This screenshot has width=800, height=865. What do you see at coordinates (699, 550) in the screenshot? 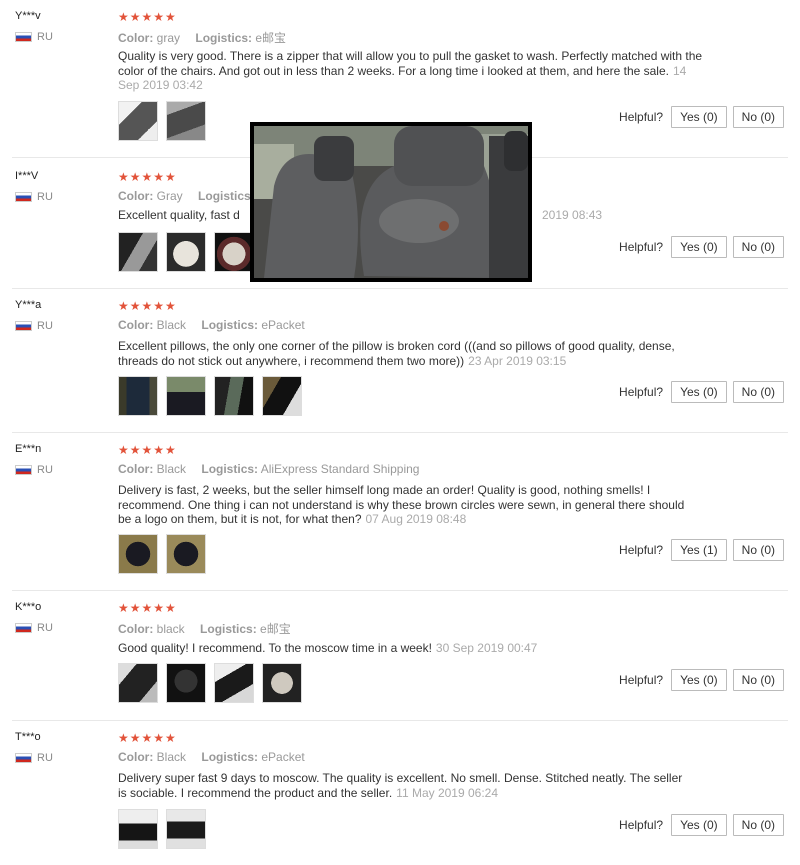
I see `helpful-yes-button: Yes (1)` at bounding box center [699, 550].